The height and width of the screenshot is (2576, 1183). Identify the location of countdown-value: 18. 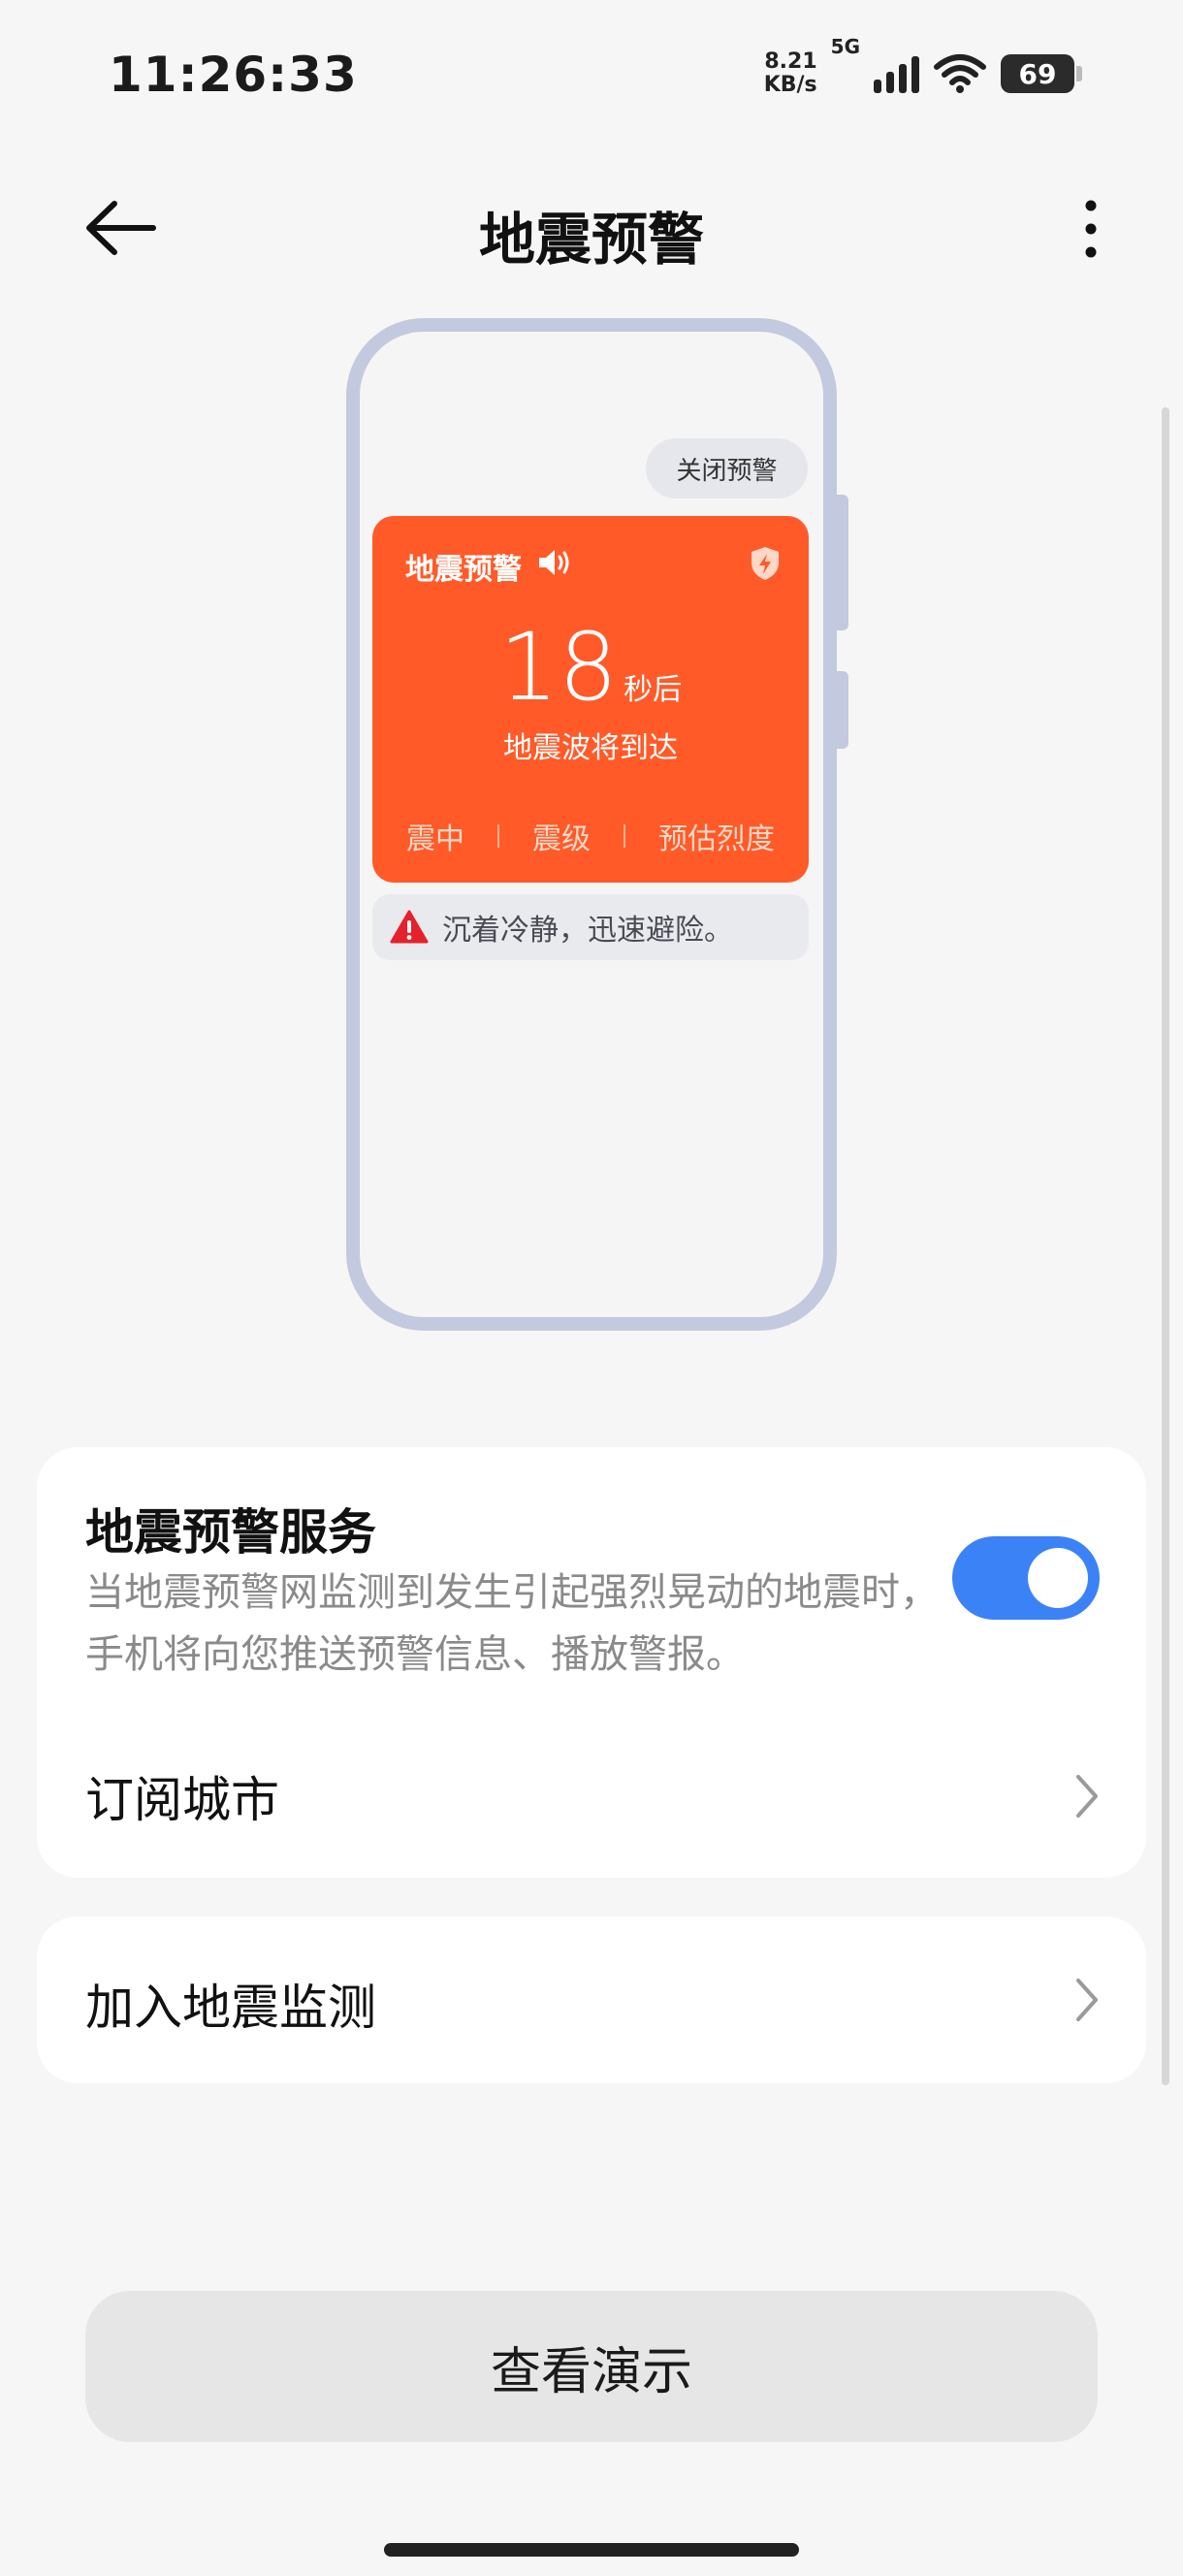
(558, 667).